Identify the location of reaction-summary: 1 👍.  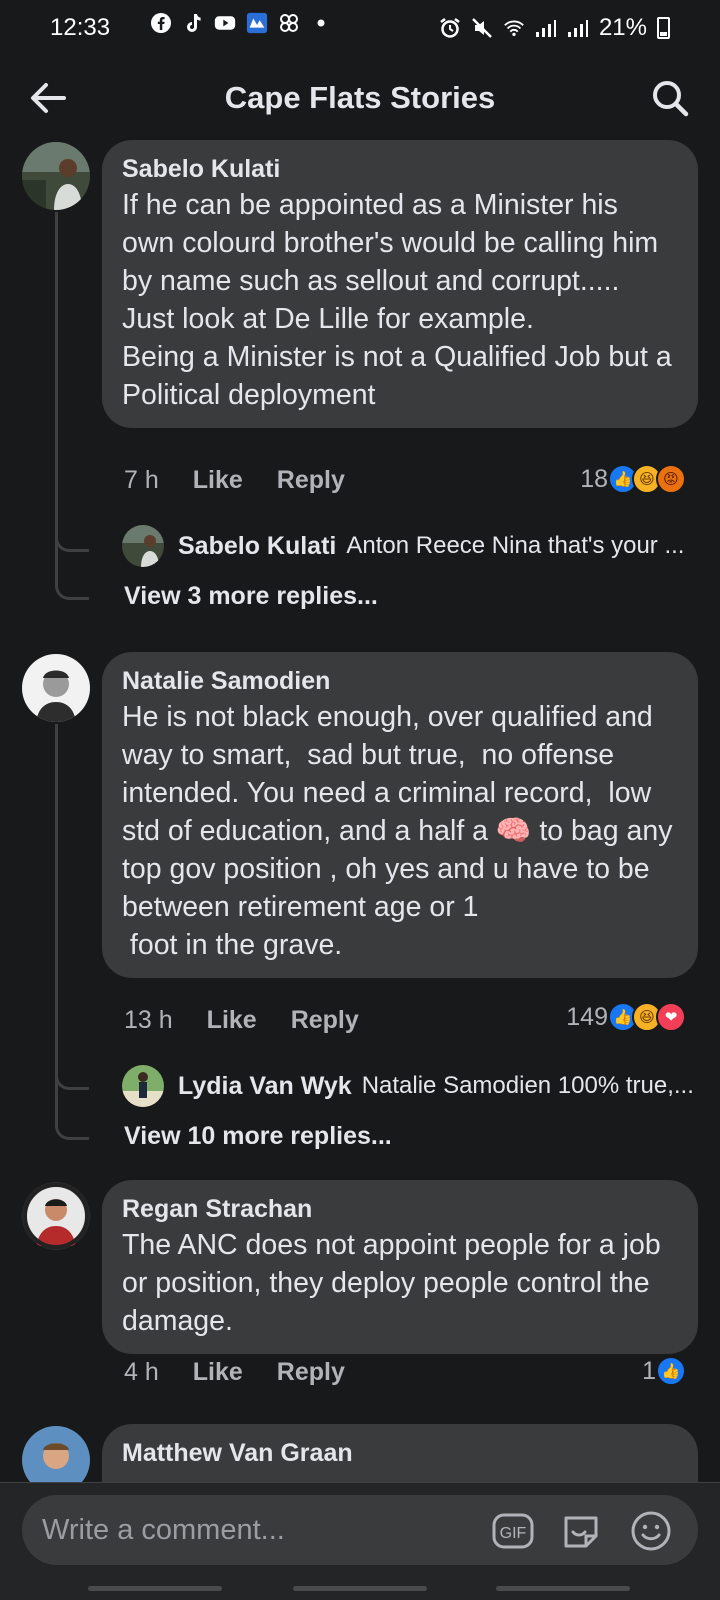
(664, 1371).